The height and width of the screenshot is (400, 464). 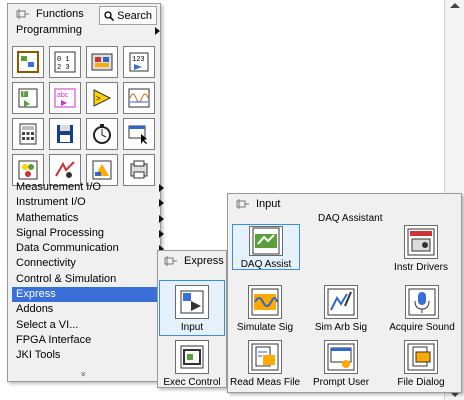 I want to click on menu-data-communication: Data Communication, so click(x=89, y=248).